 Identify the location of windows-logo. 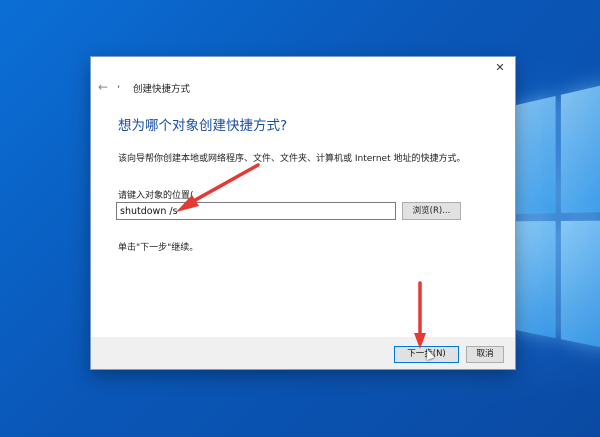
(557, 225).